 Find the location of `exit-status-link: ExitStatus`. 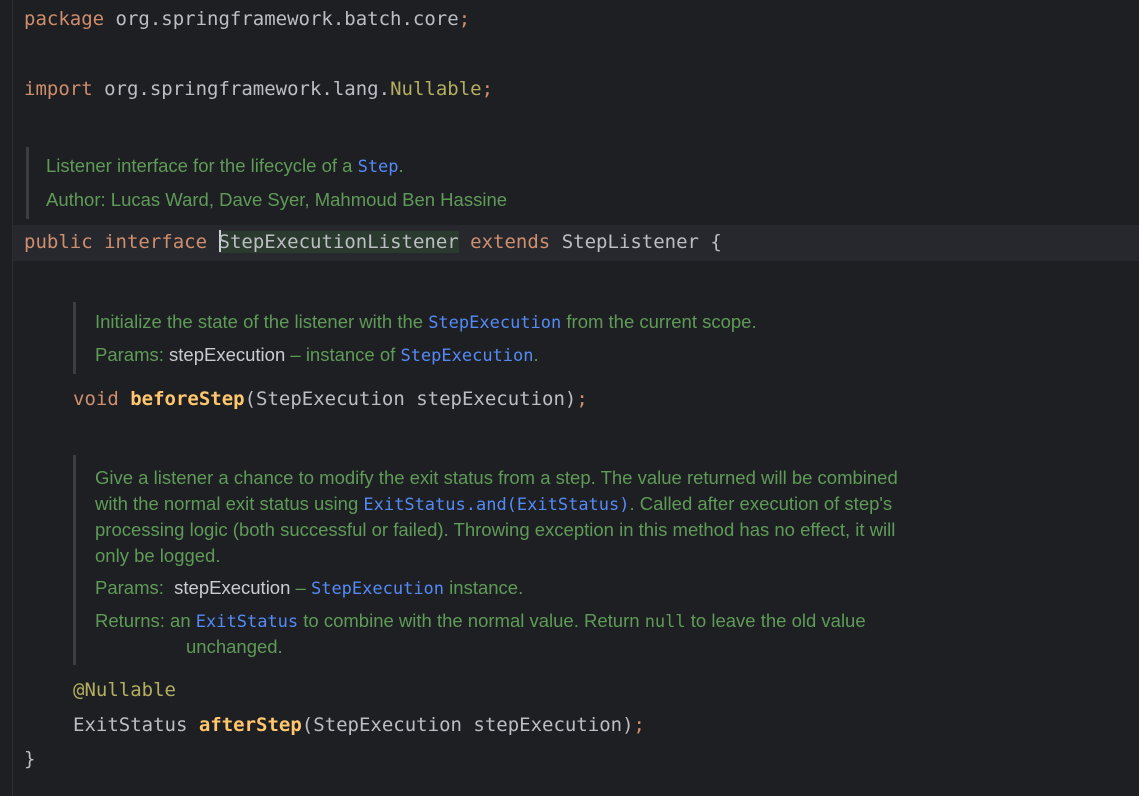

exit-status-link: ExitStatus is located at coordinates (247, 622).